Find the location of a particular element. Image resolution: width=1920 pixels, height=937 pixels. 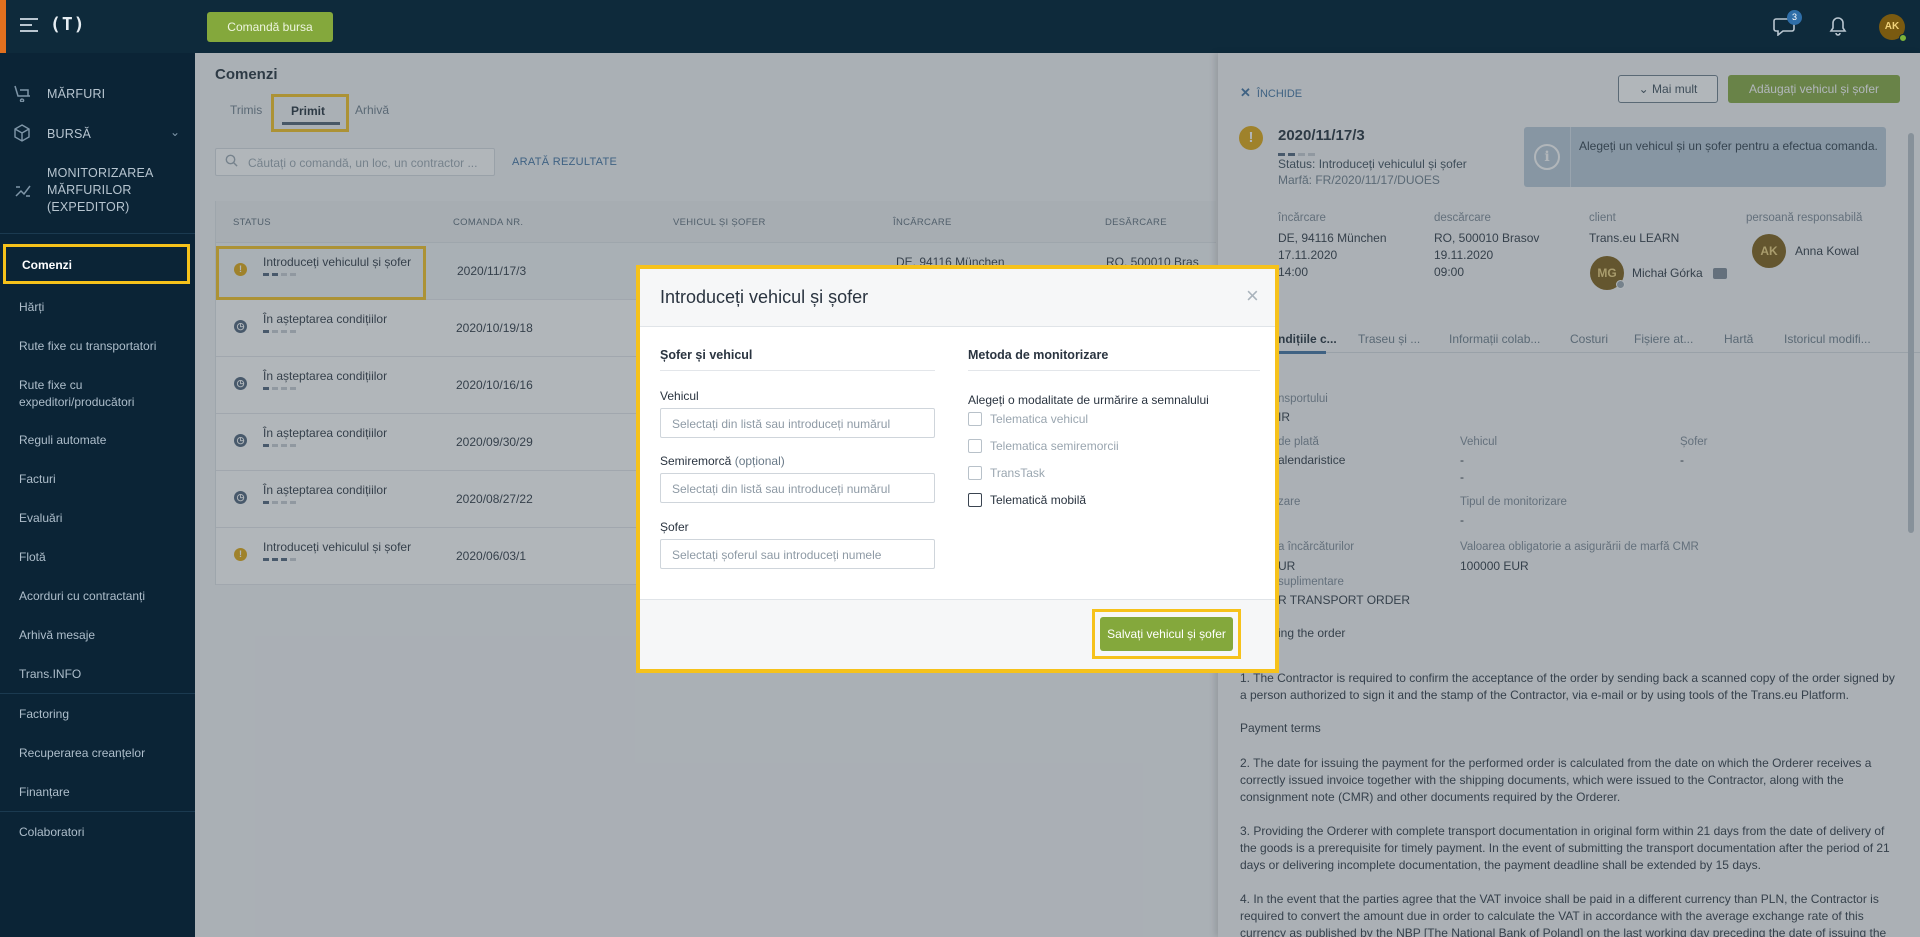

driver-vehicle-section-title: Șofer și vehicul is located at coordinates (706, 355).